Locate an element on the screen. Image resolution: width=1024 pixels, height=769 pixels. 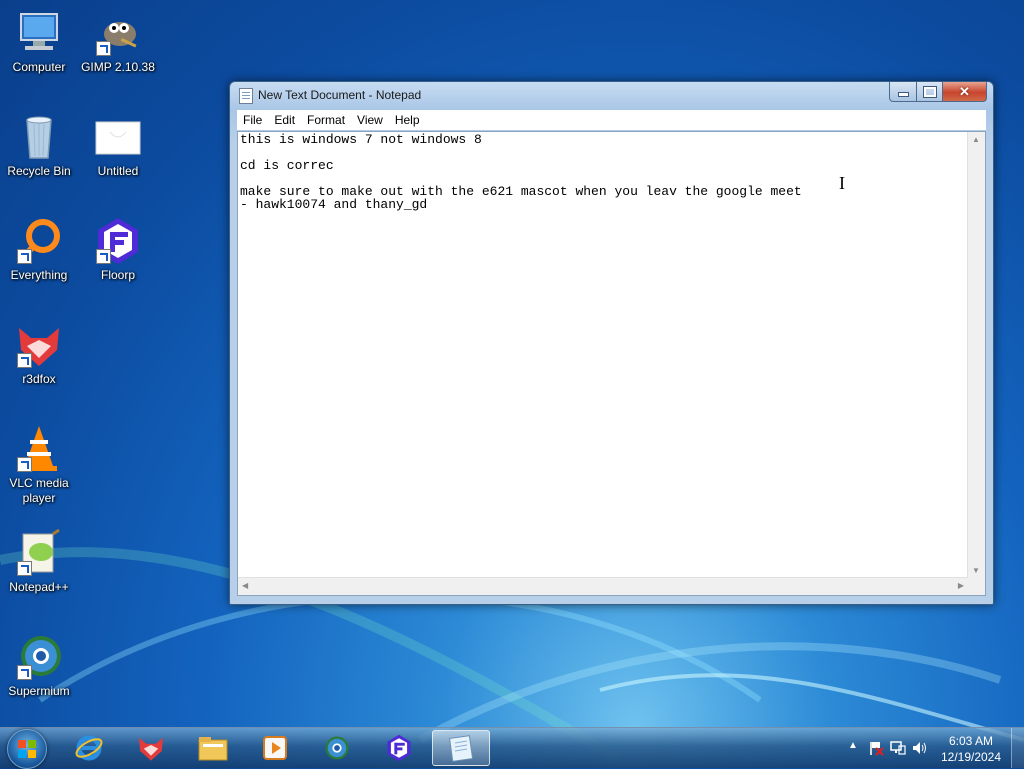
desktop-icon-gimp: GIMP 2.10.38 is located at coordinates (118, 41).